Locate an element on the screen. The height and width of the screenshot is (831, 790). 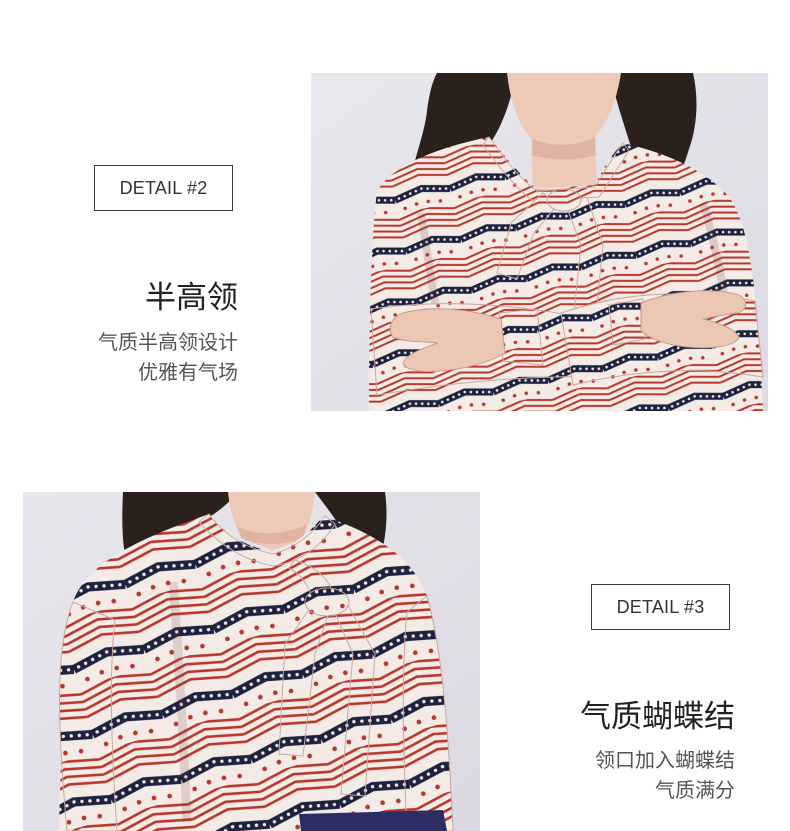
feature-description-line: 领口加入蝴蝶结 is located at coordinates (665, 760).